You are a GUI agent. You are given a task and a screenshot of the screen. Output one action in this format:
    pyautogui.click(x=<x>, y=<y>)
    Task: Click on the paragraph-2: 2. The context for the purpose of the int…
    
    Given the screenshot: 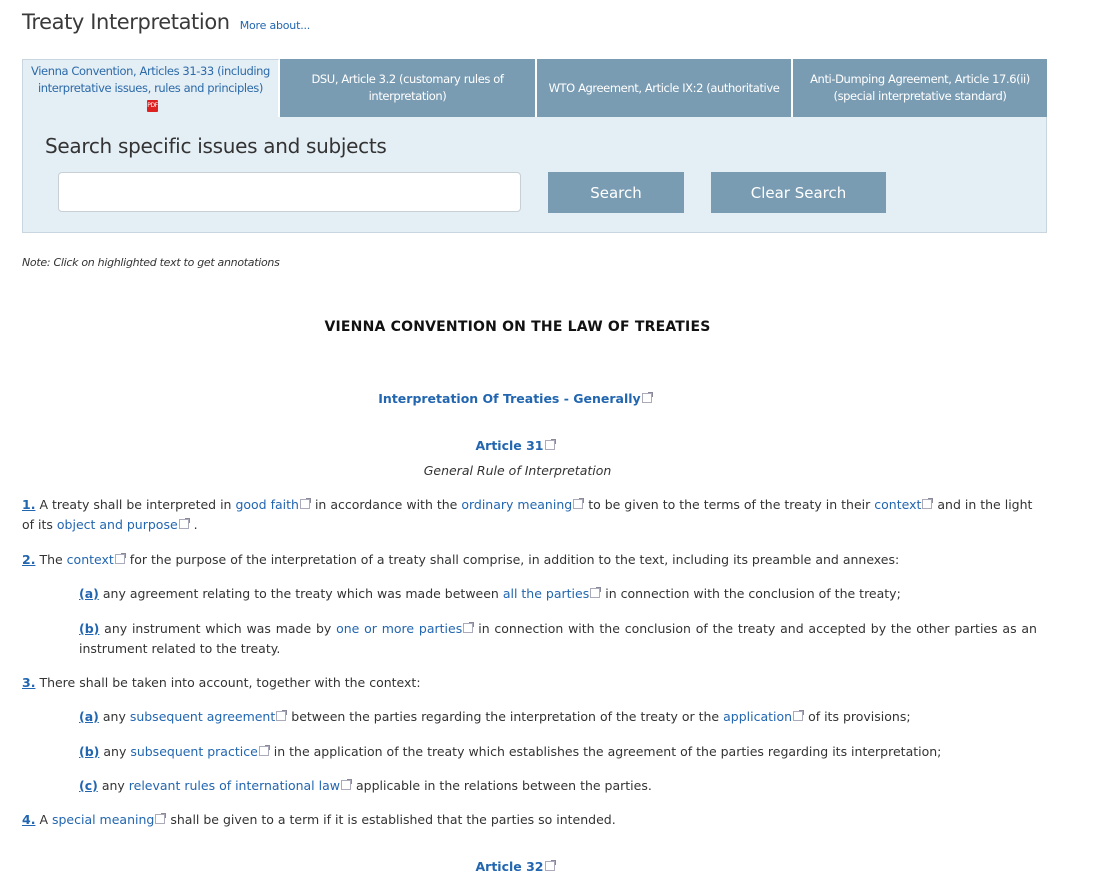 What is the action you would take?
    pyautogui.click(x=529, y=560)
    